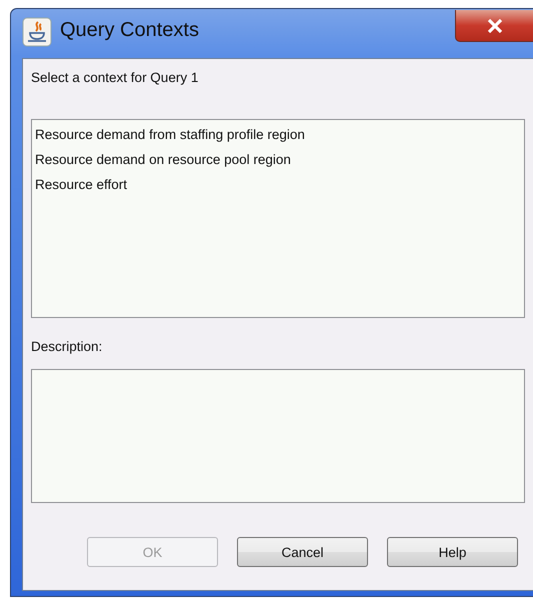 The width and height of the screenshot is (533, 598). What do you see at coordinates (37, 32) in the screenshot?
I see `coffee-cup-icon` at bounding box center [37, 32].